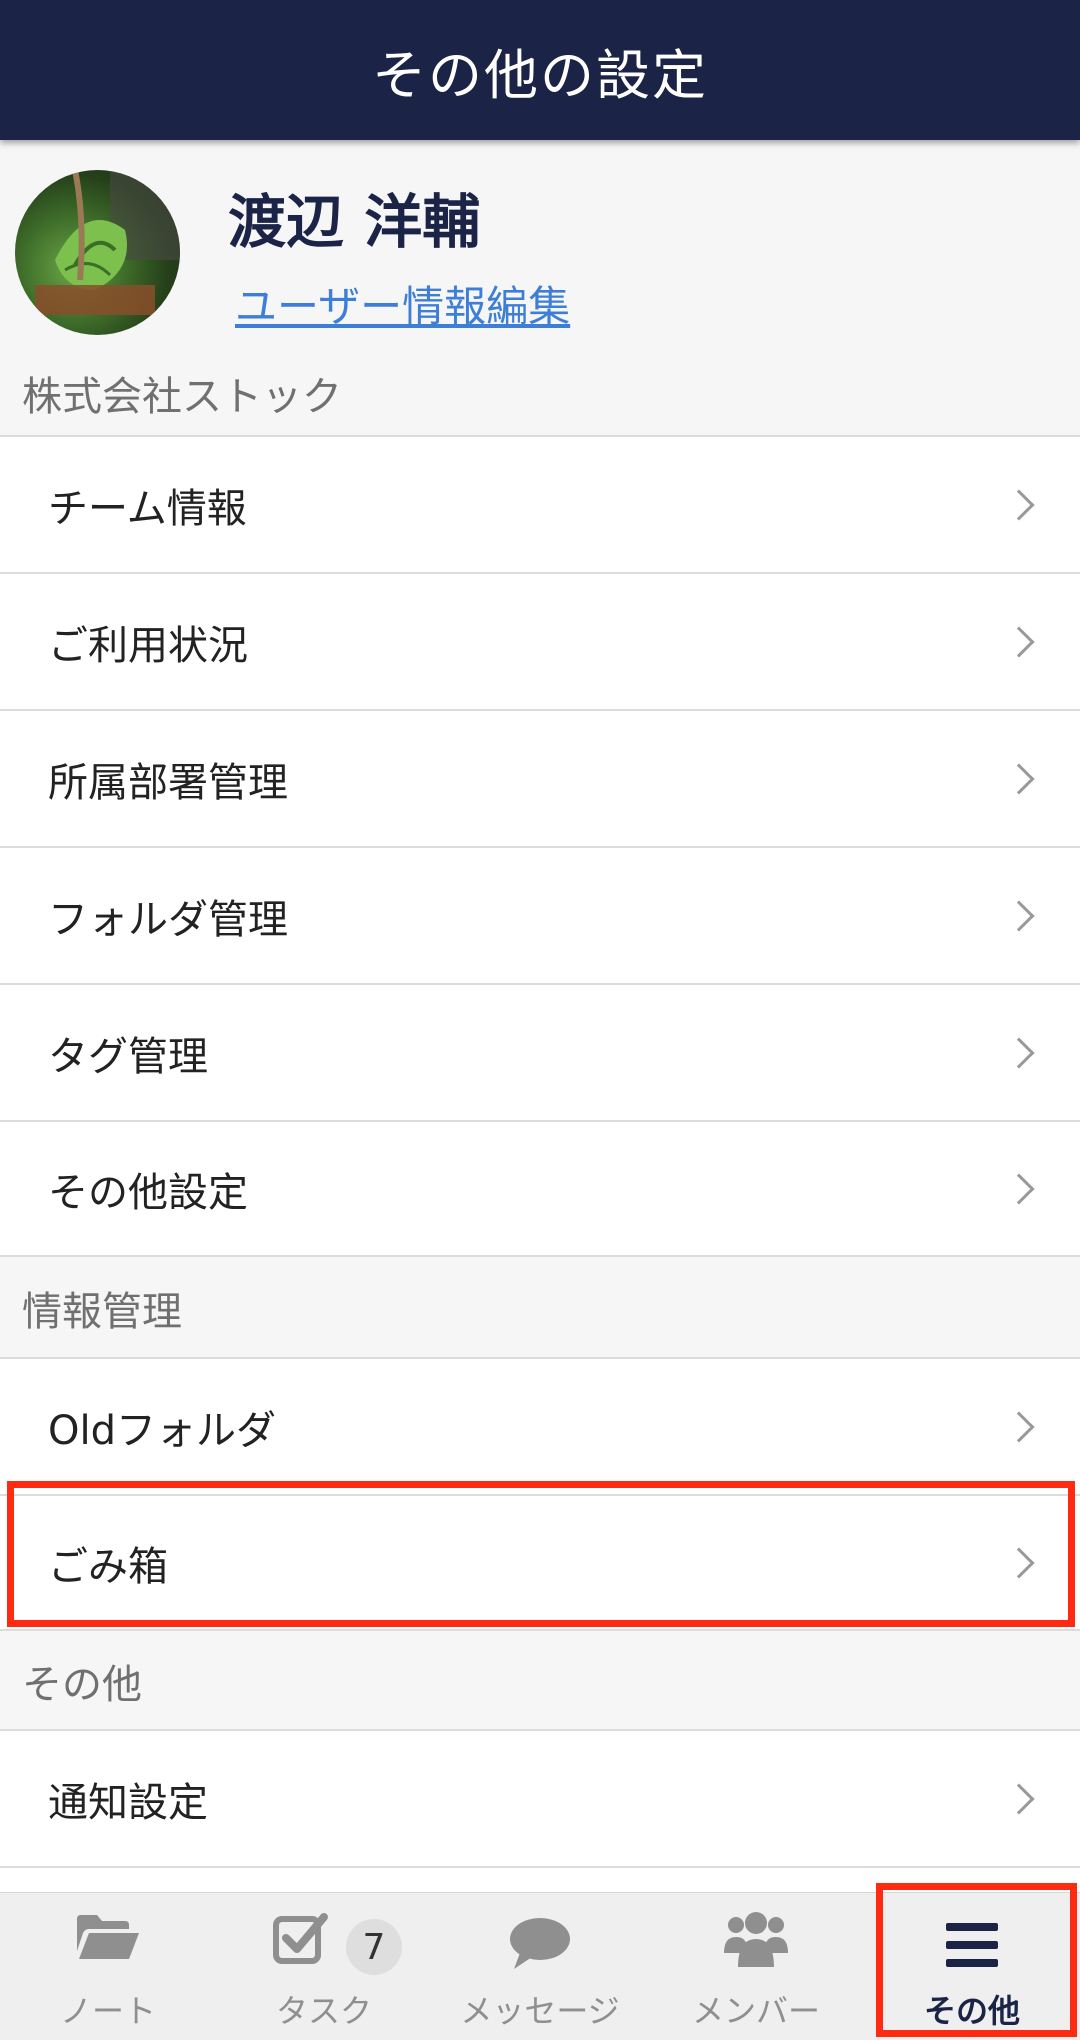  I want to click on bottom-tab-bar: ノート 7 タスク メッセージ メンバー その他, so click(540, 1966).